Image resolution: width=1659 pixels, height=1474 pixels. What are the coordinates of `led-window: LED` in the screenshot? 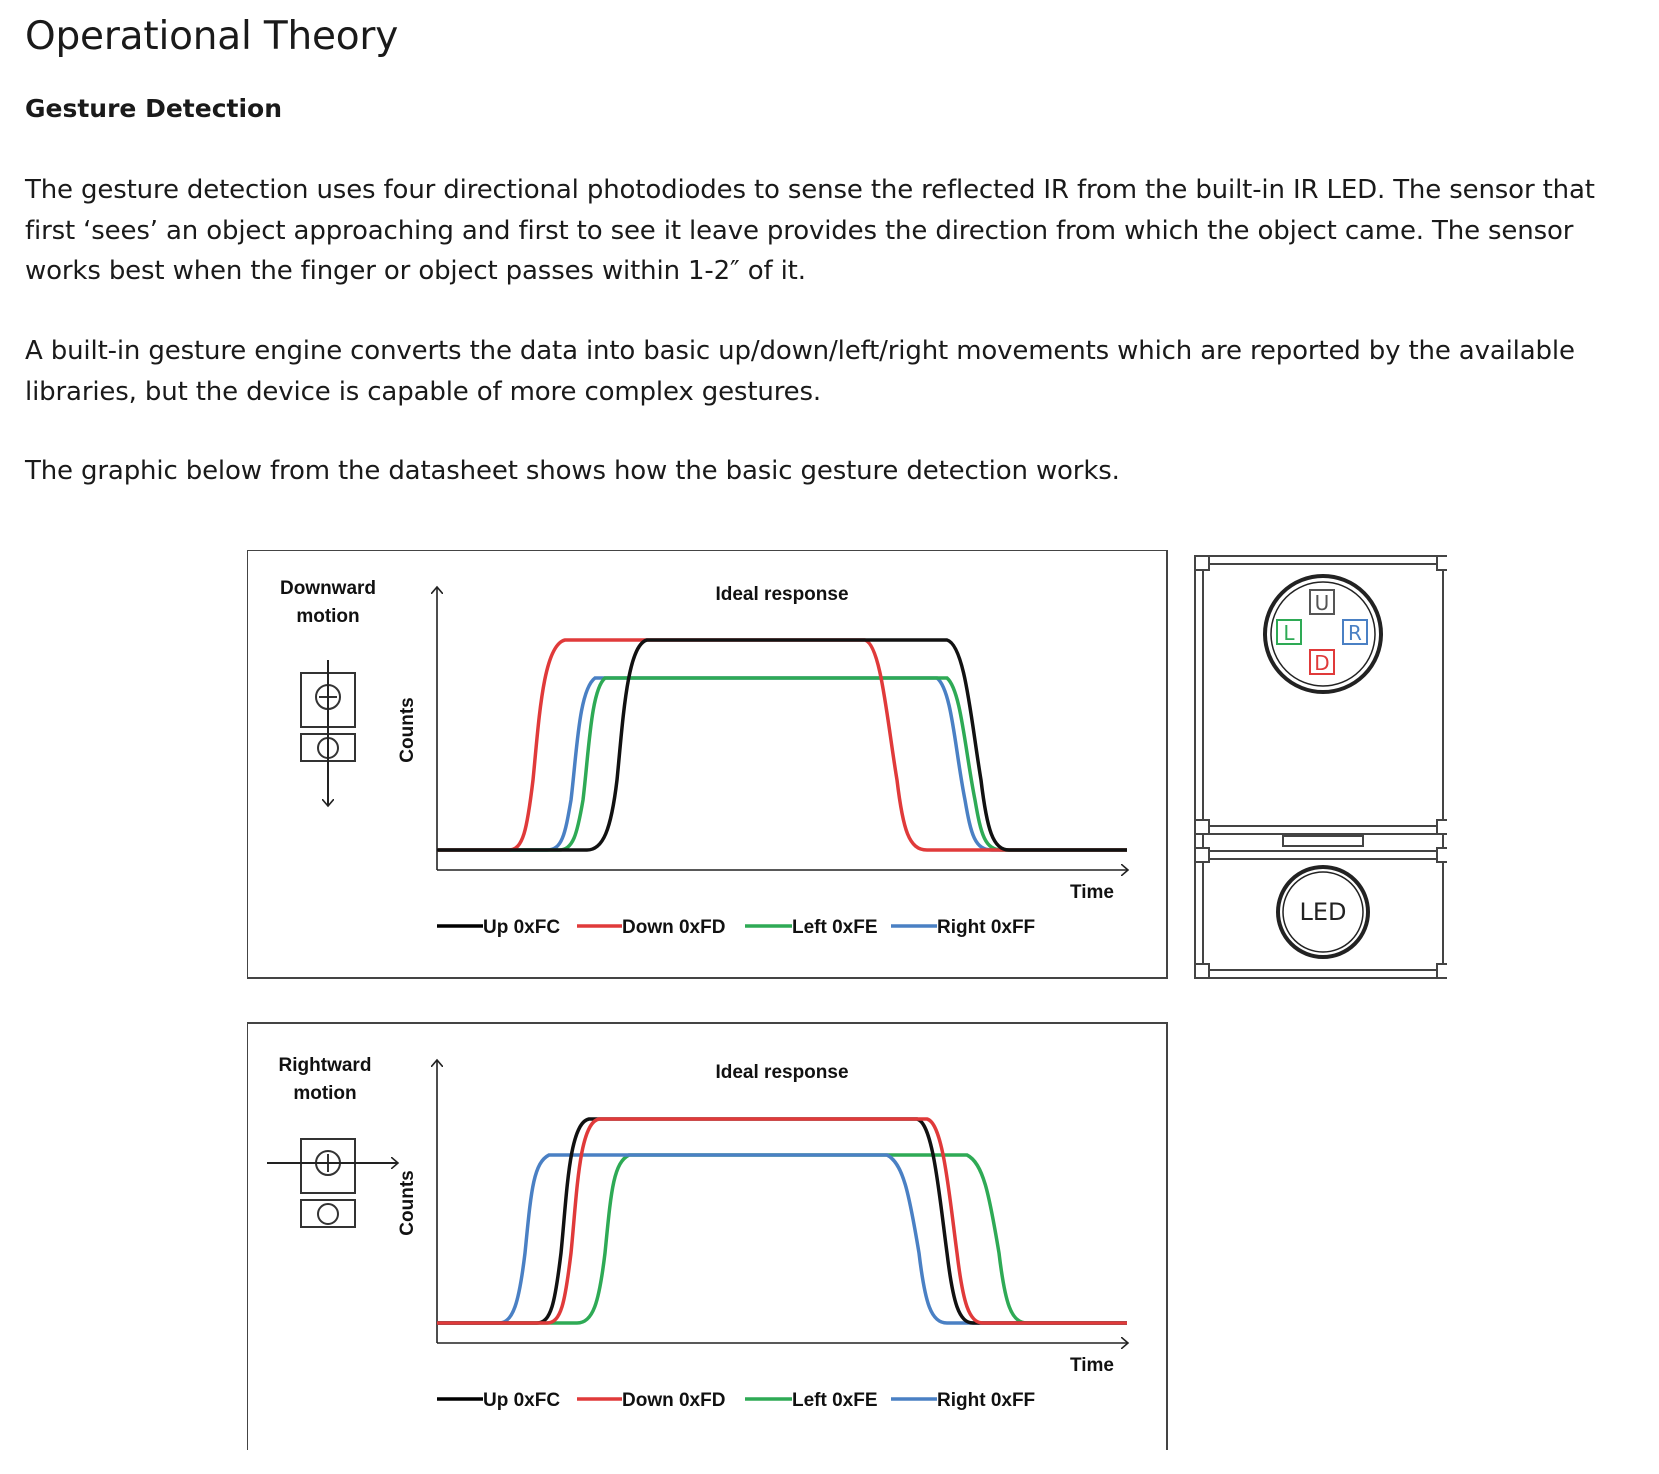 It's located at (1323, 912).